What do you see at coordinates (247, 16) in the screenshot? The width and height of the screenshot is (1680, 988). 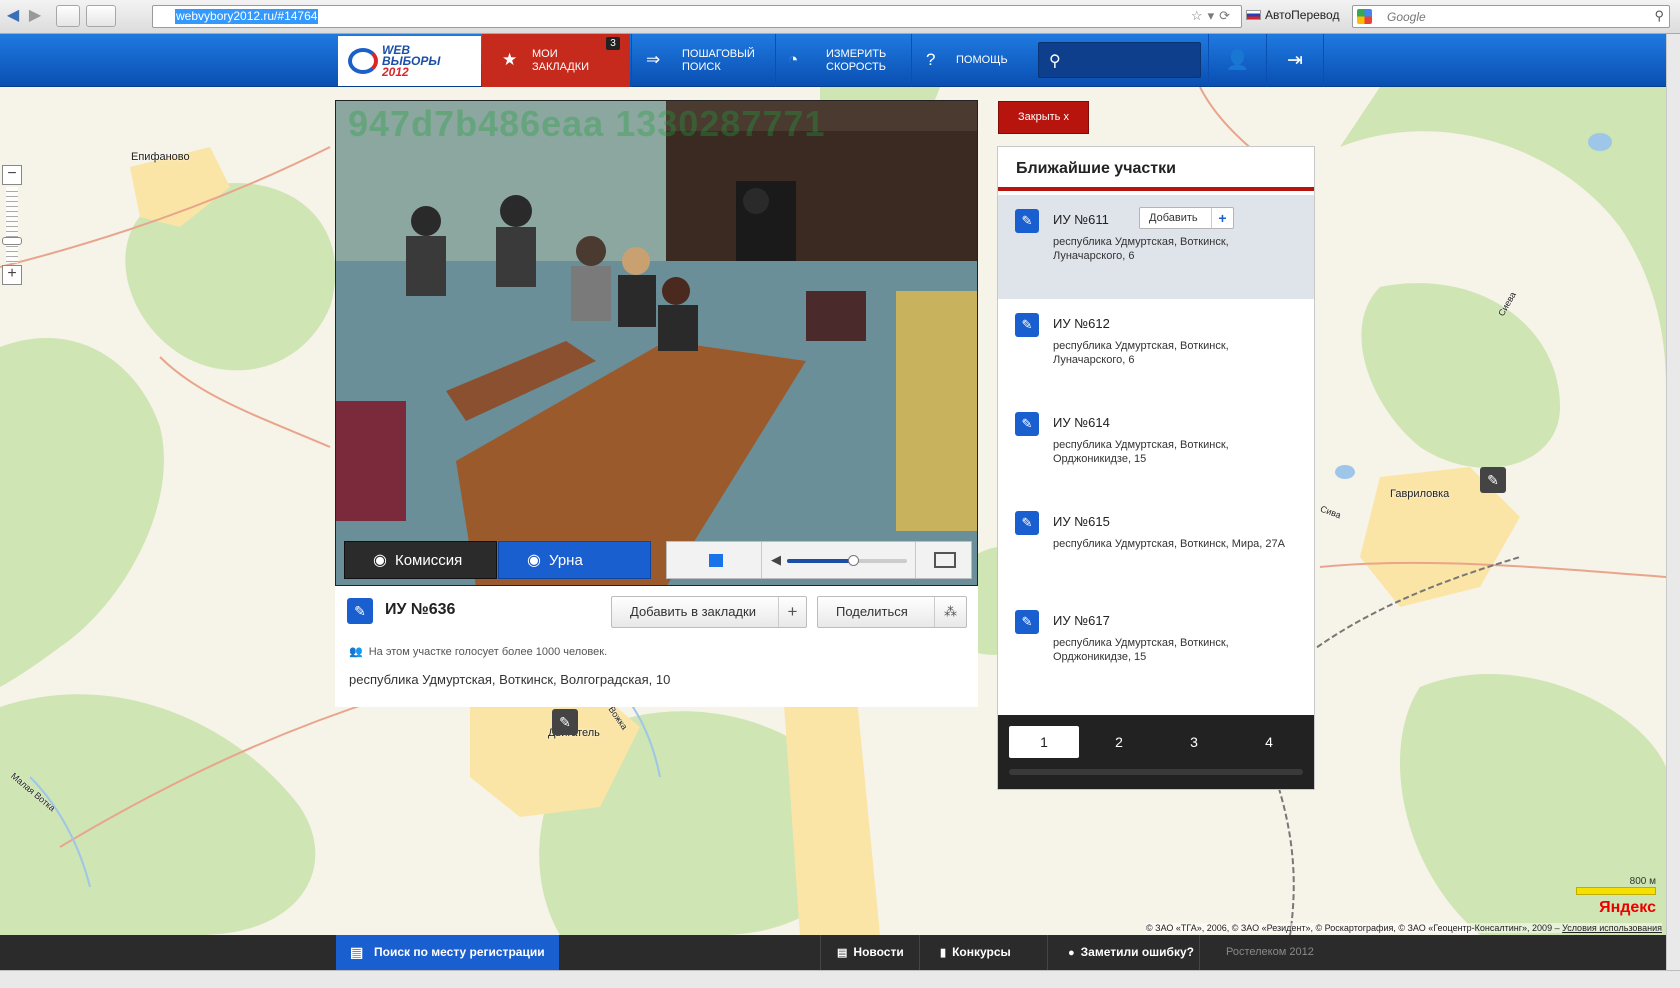 I see `url-text: webvybory2012.ru/#14764` at bounding box center [247, 16].